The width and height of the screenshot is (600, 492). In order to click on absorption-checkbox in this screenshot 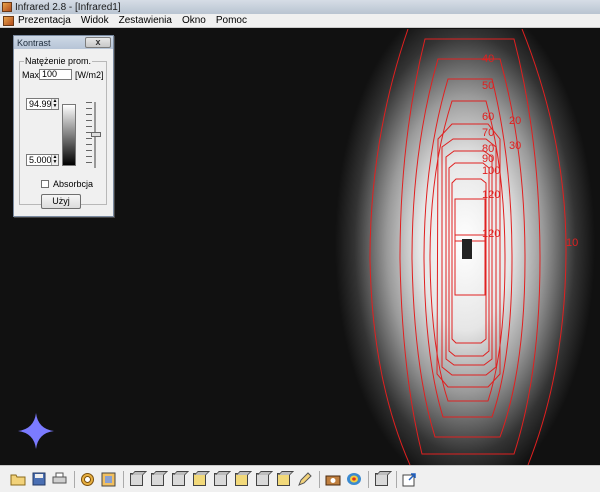, I will do `click(45, 184)`.